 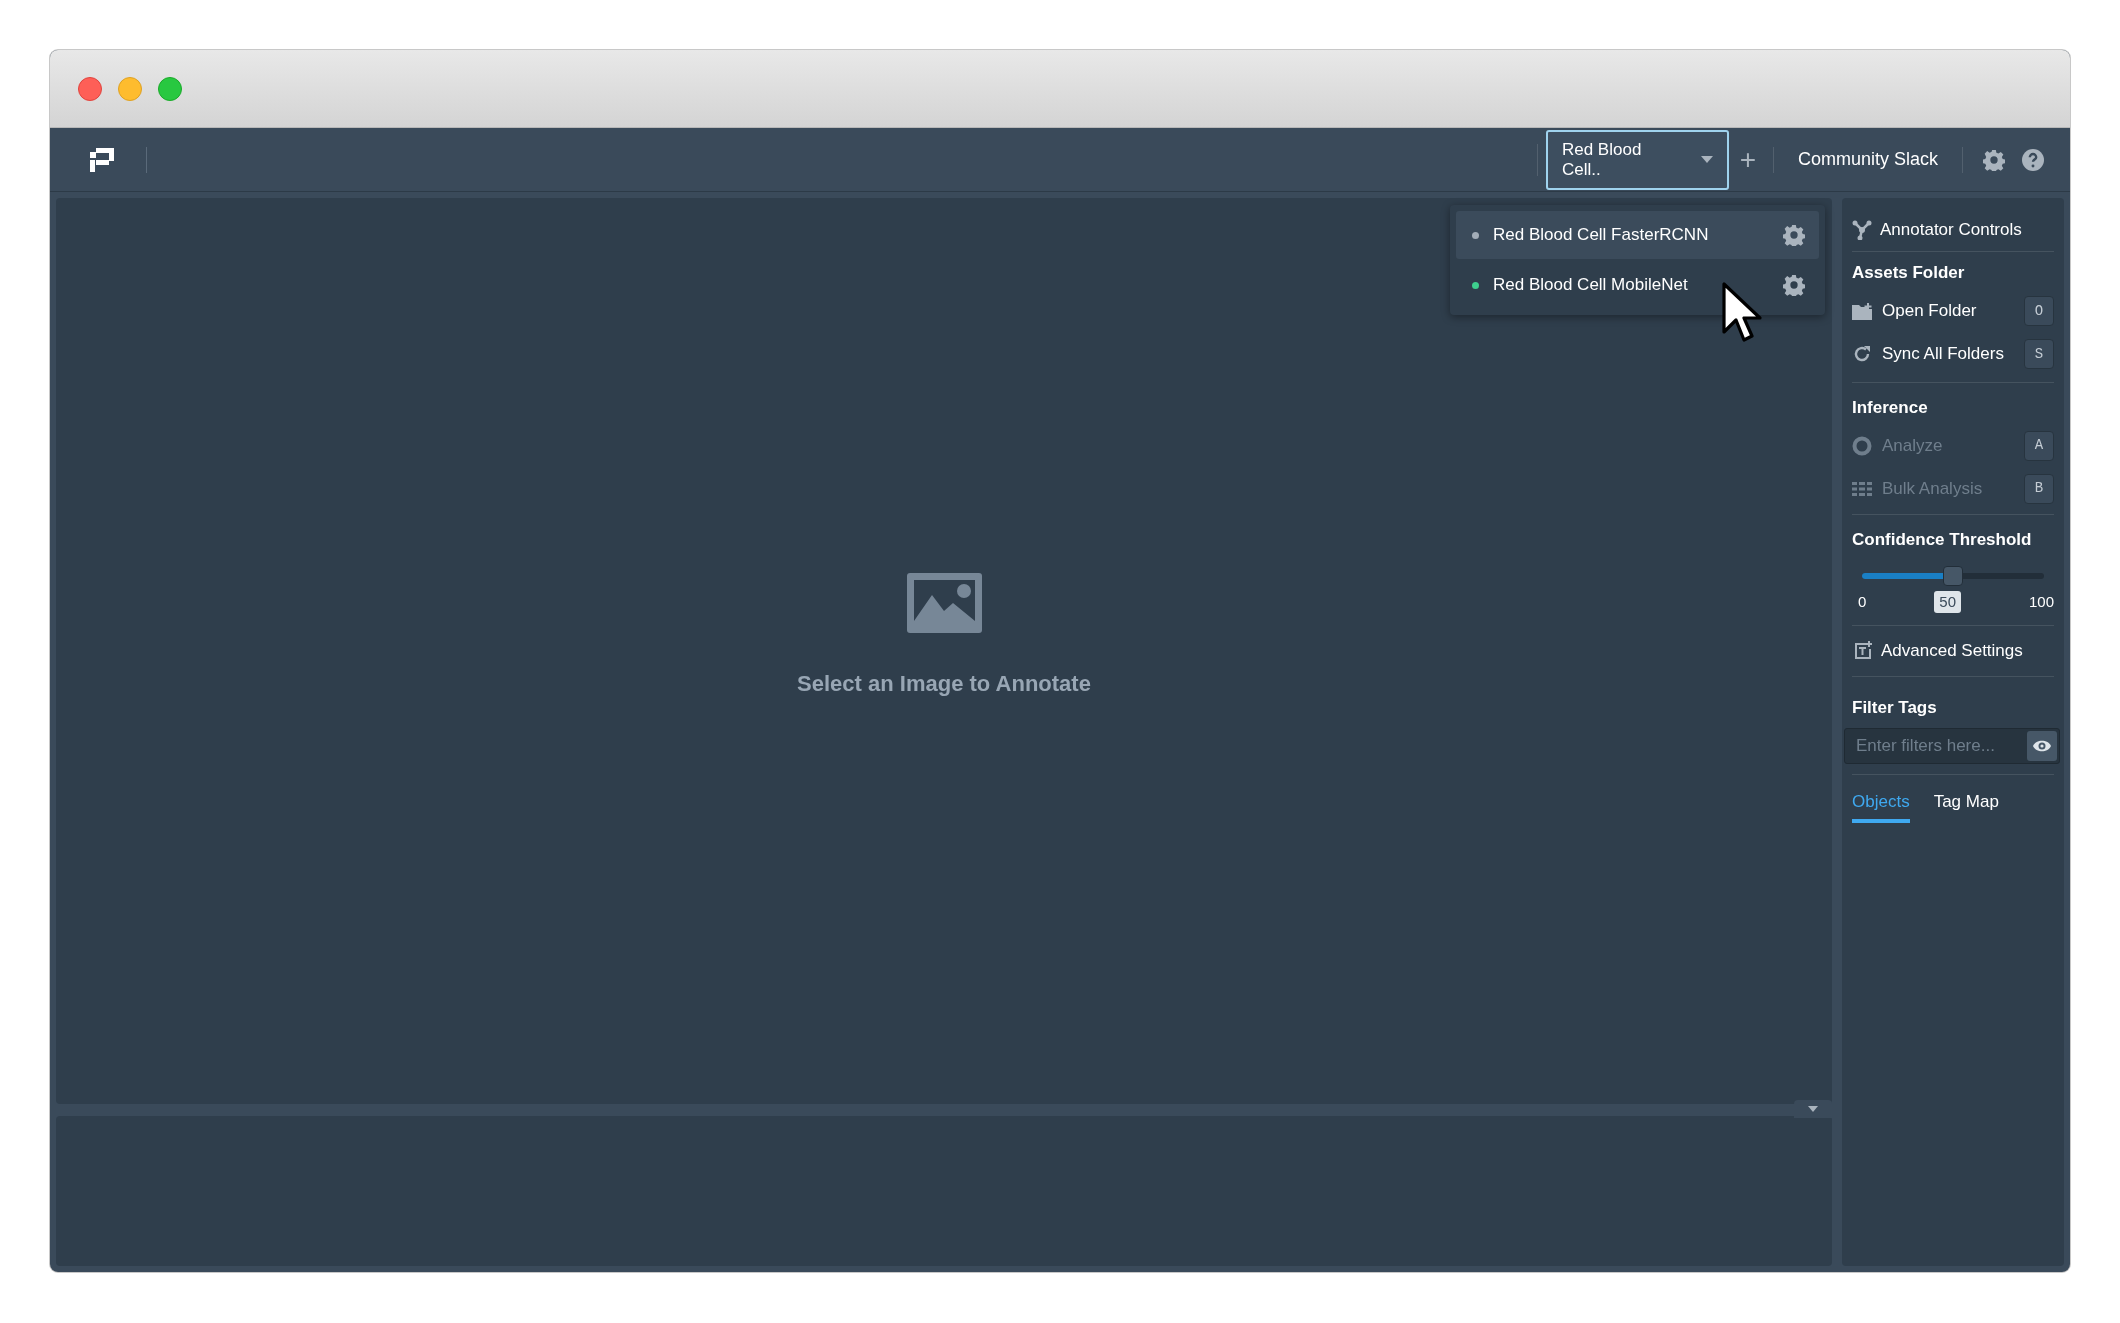 What do you see at coordinates (1862, 445) in the screenshot?
I see `circle-icon` at bounding box center [1862, 445].